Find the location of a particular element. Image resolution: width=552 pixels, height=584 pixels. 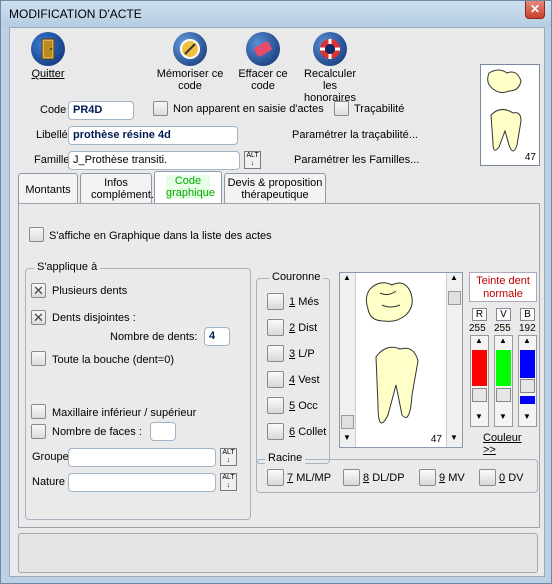

window-title: MODIFICATION D'ACTE is located at coordinates (75, 14).